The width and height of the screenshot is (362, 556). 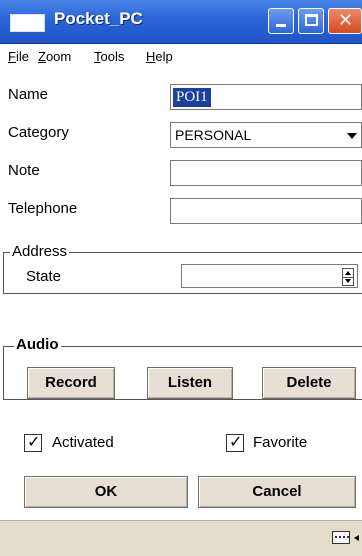 What do you see at coordinates (266, 211) in the screenshot?
I see `telephone-input` at bounding box center [266, 211].